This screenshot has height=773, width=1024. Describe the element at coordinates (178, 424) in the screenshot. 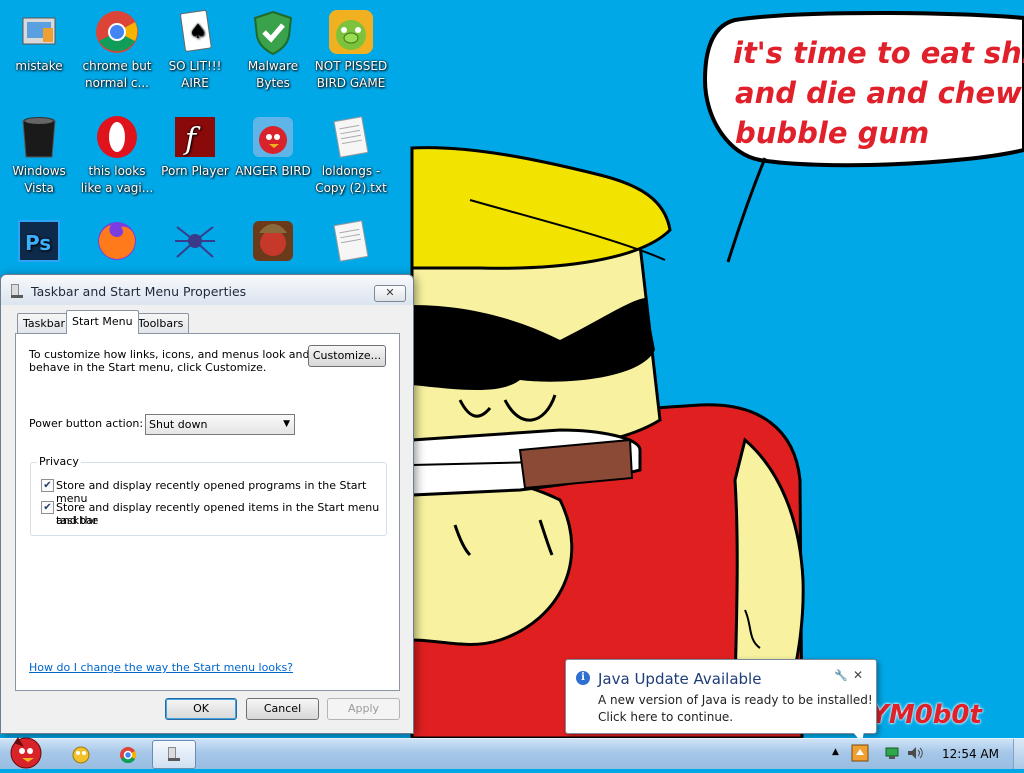

I see `power-button-value: Shut down` at that location.